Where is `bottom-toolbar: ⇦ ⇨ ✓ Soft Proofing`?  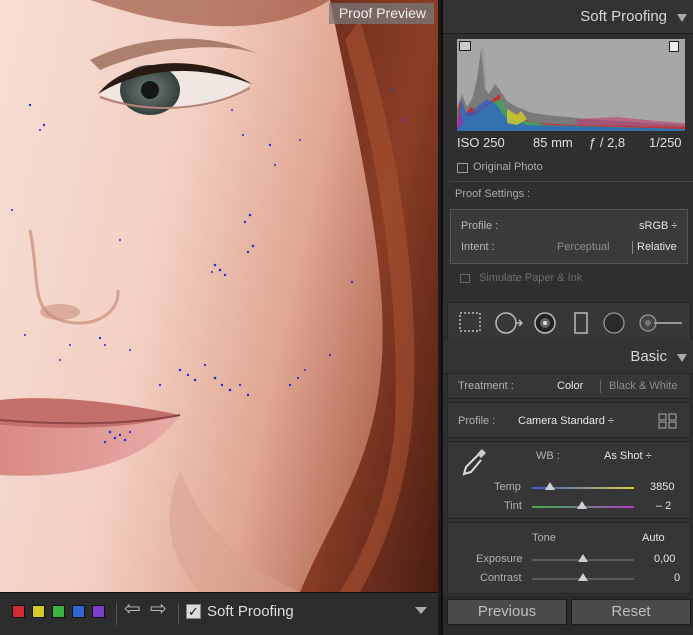 bottom-toolbar: ⇦ ⇨ ✓ Soft Proofing is located at coordinates (219, 613).